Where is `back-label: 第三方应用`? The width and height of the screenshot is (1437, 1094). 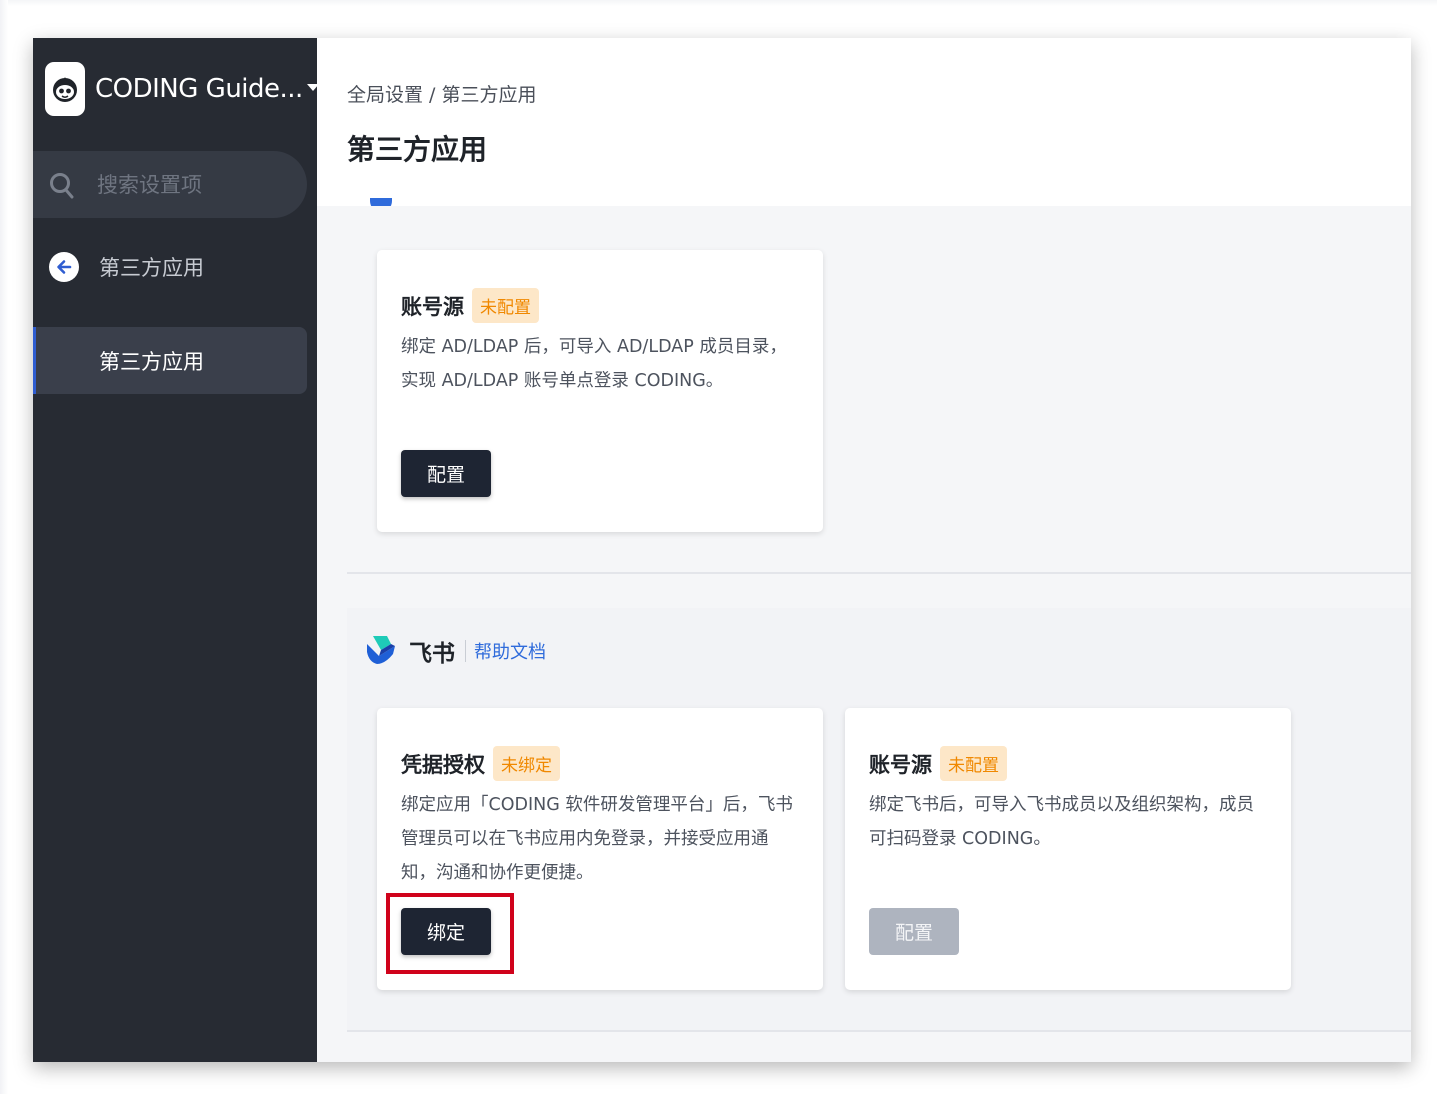 back-label: 第三方应用 is located at coordinates (151, 268).